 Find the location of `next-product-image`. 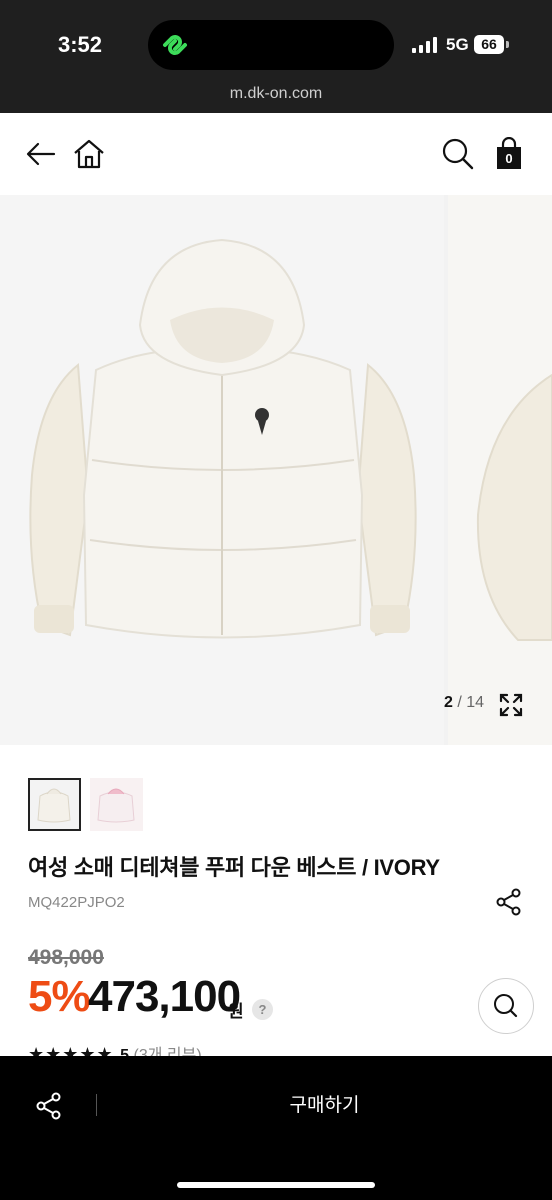

next-product-image is located at coordinates (500, 470).